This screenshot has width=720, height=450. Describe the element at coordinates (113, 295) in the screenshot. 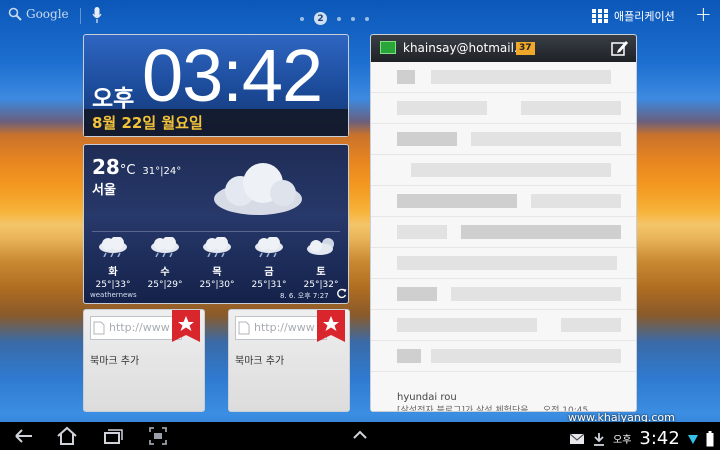

I see `weather-provider-logo: weathernews` at that location.